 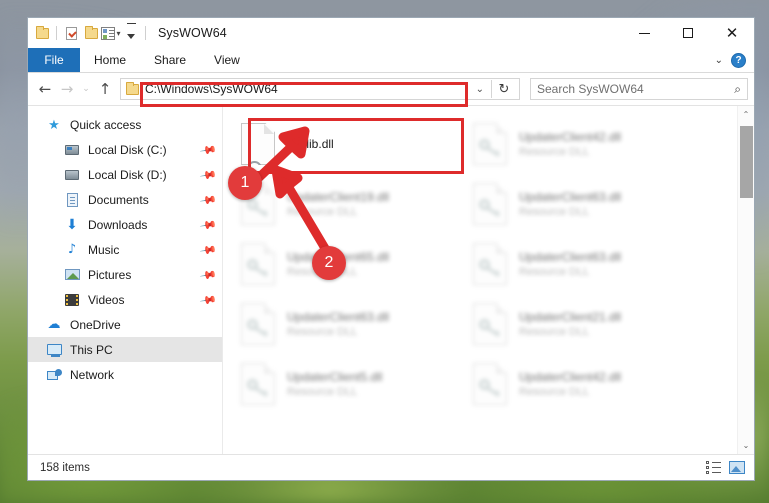 I want to click on file-name: UpdaterClient21.dll, so click(x=570, y=317).